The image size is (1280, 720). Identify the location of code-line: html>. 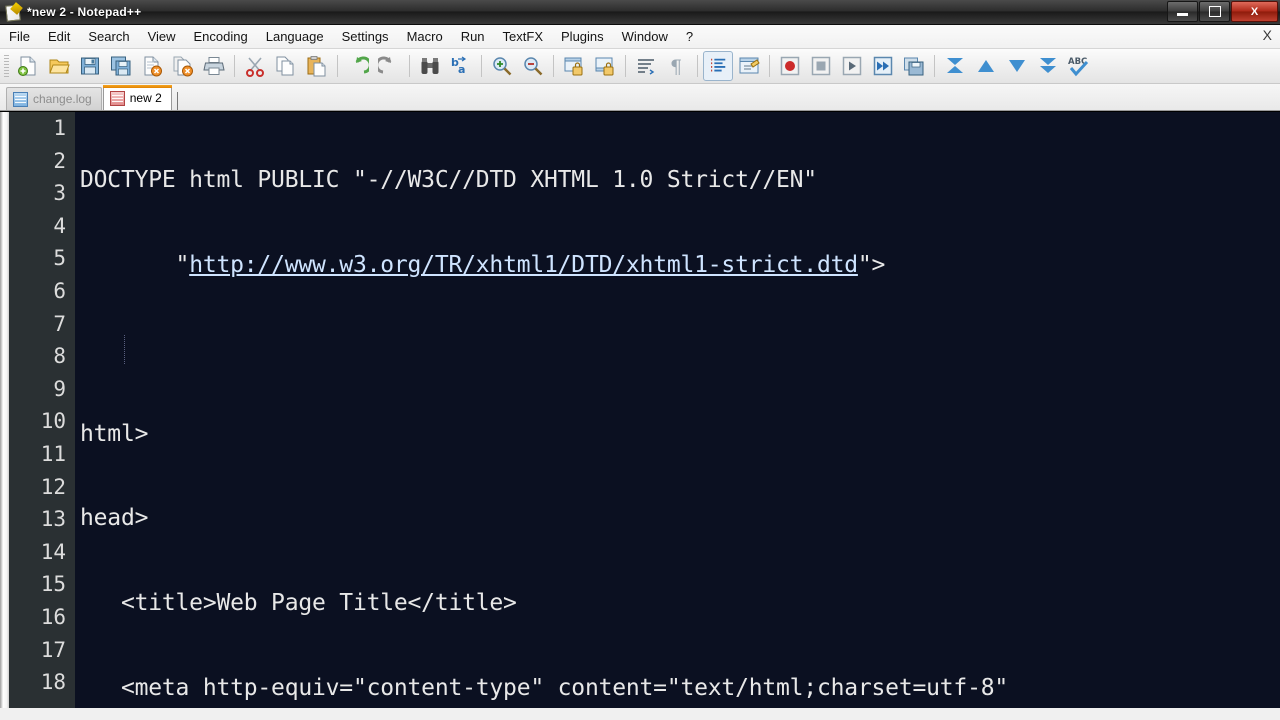
(114, 433).